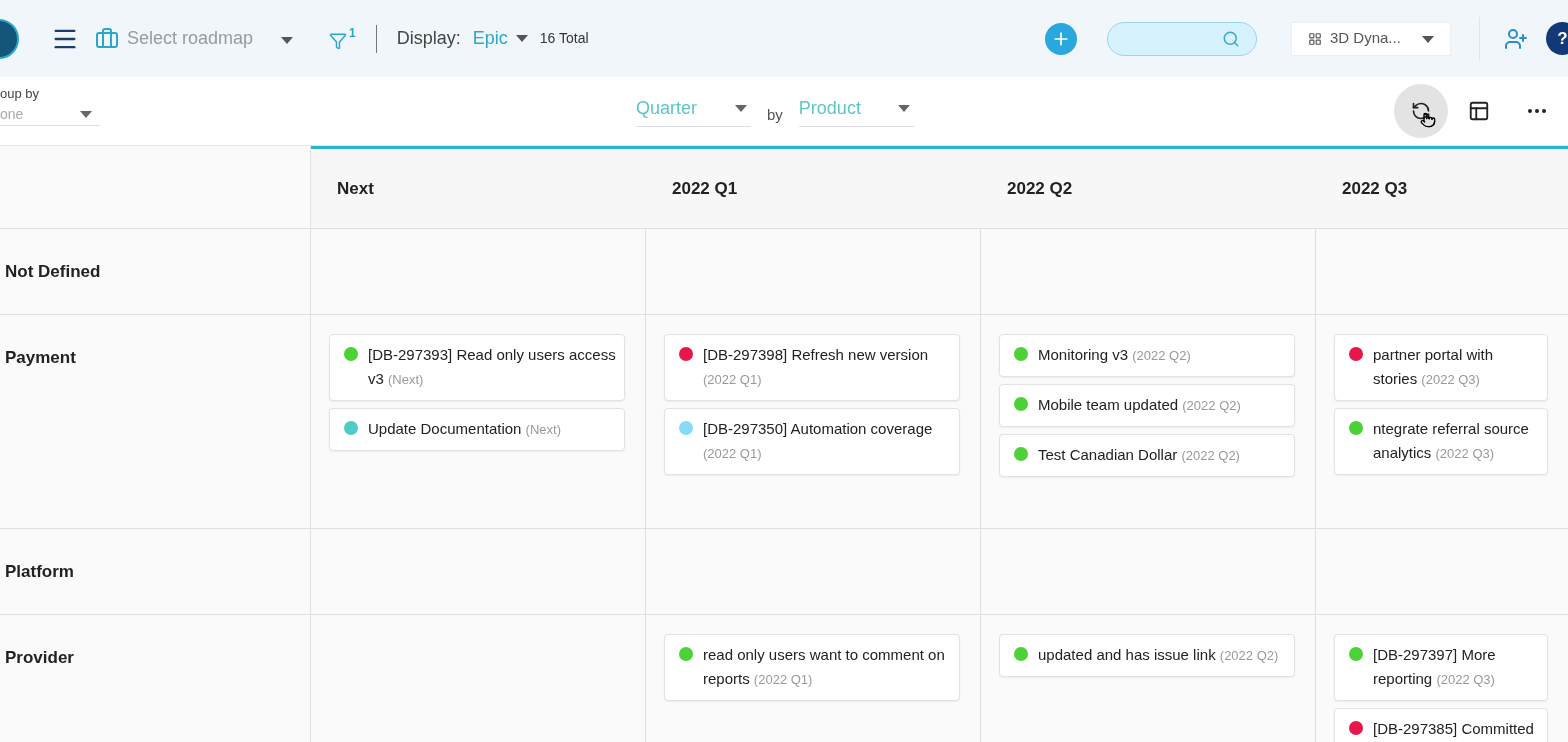 This screenshot has width=1568, height=742. Describe the element at coordinates (428, 38) in the screenshot. I see `display-label: Display:` at that location.